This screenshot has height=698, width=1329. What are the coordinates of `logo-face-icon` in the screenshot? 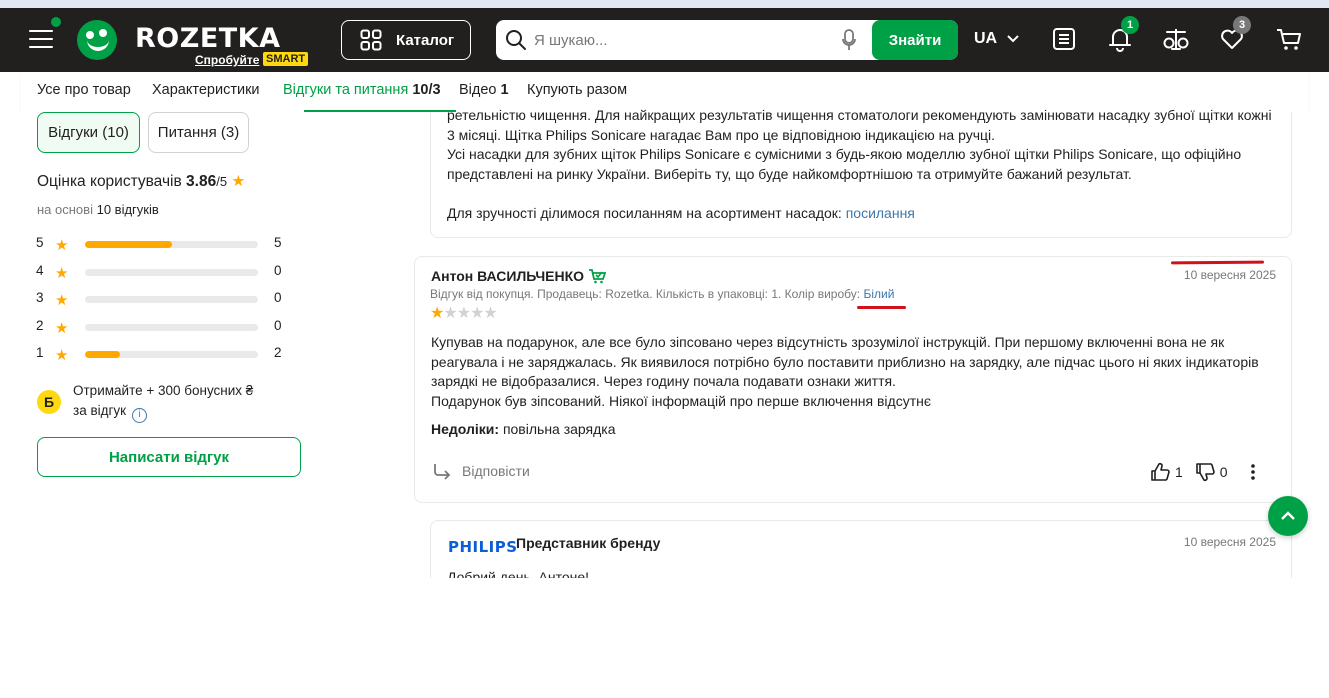 It's located at (97, 40).